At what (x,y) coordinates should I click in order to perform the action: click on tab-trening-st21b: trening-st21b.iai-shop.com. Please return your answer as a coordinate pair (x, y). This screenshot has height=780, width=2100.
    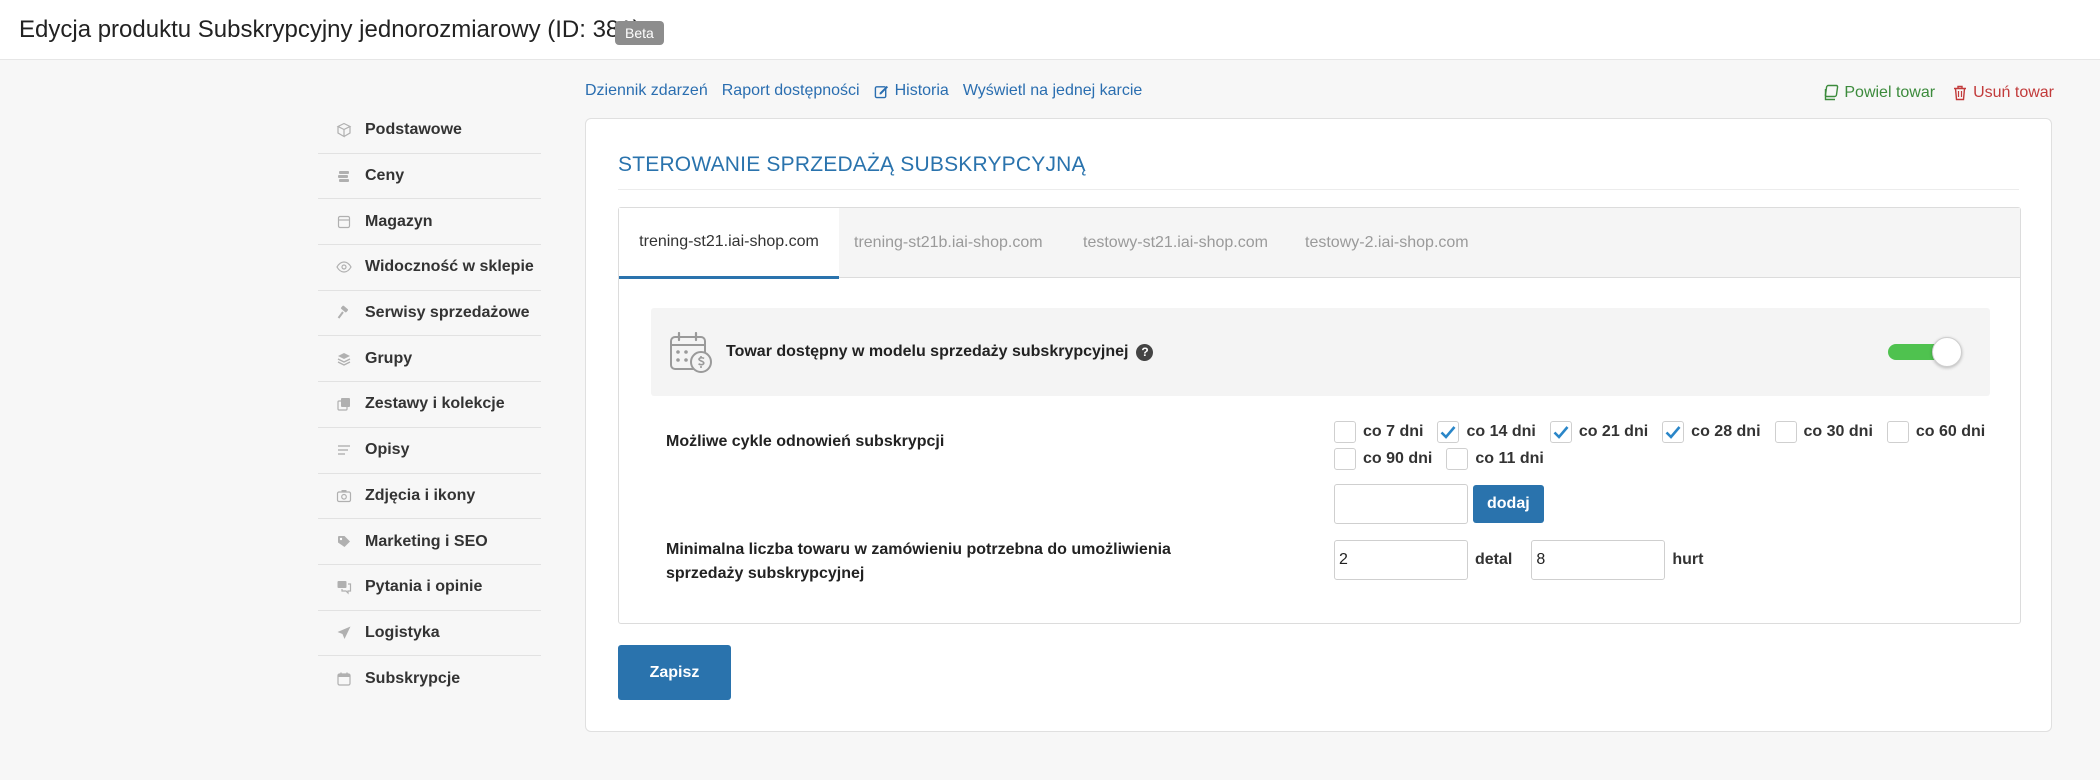
    Looking at the image, I should click on (948, 243).